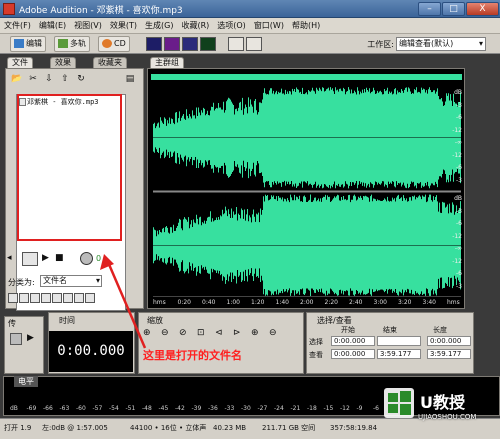 This screenshot has width=500, height=439. What do you see at coordinates (19, 43) in the screenshot?
I see `edit-view-icon` at bounding box center [19, 43].